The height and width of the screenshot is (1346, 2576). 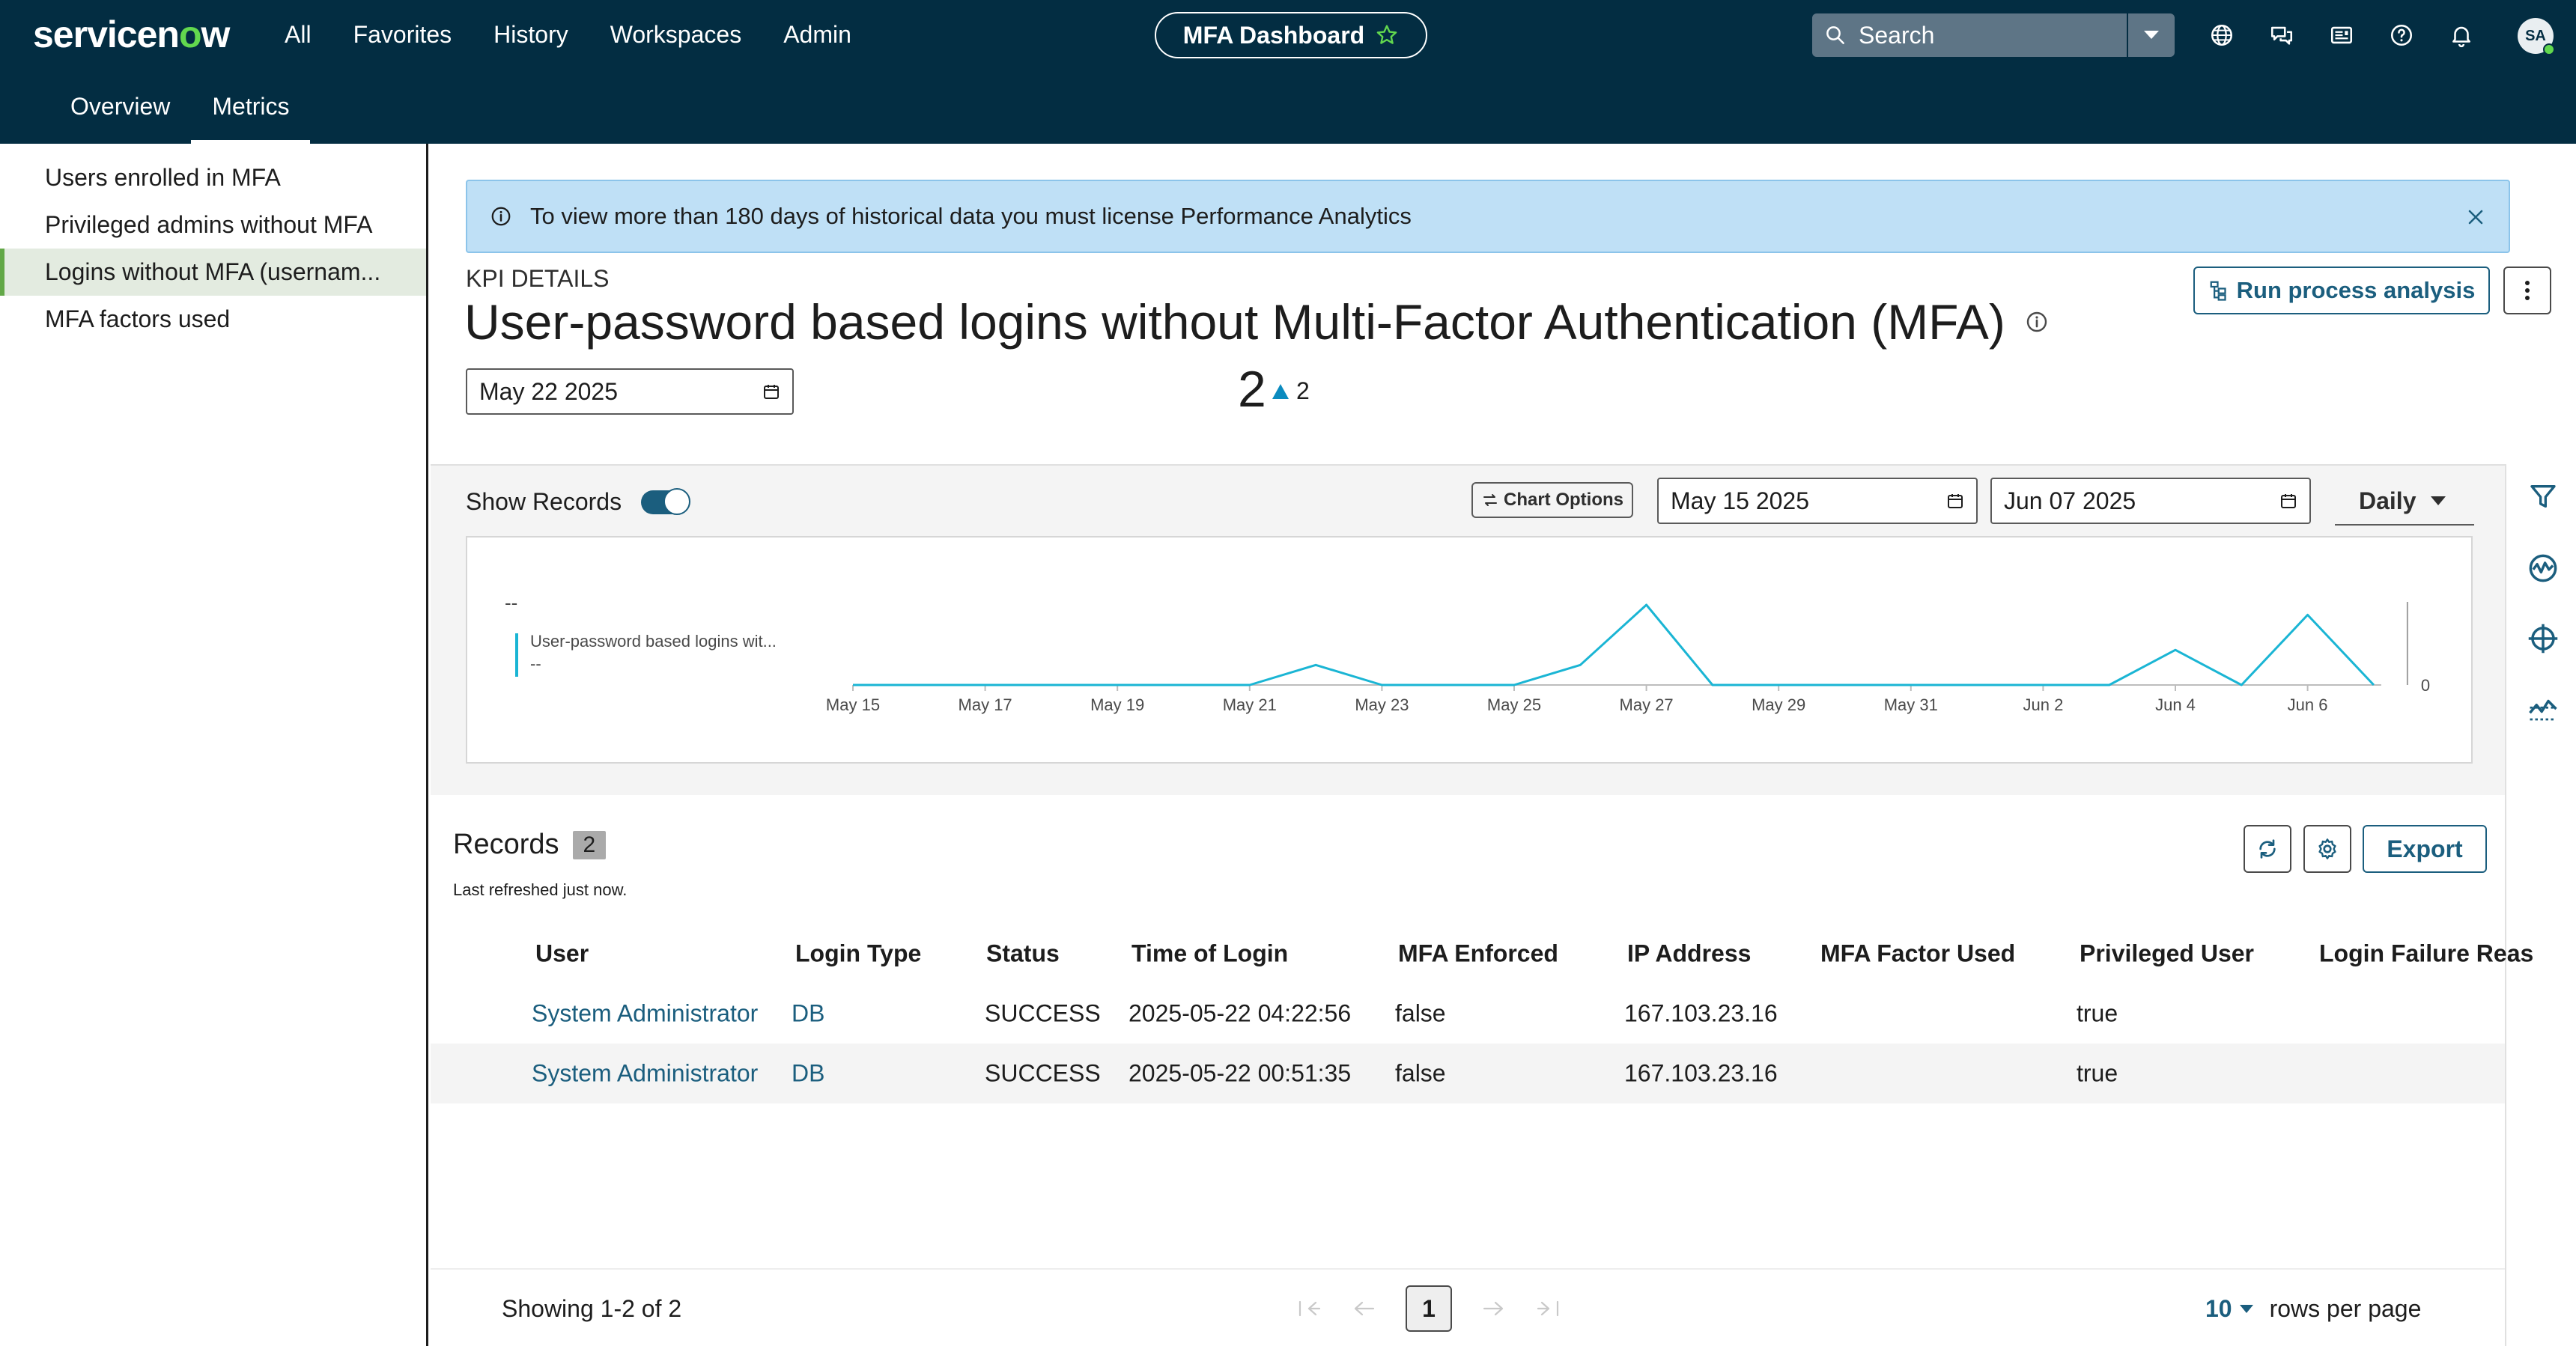 What do you see at coordinates (251, 111) in the screenshot?
I see `tab-metrics: Metrics` at bounding box center [251, 111].